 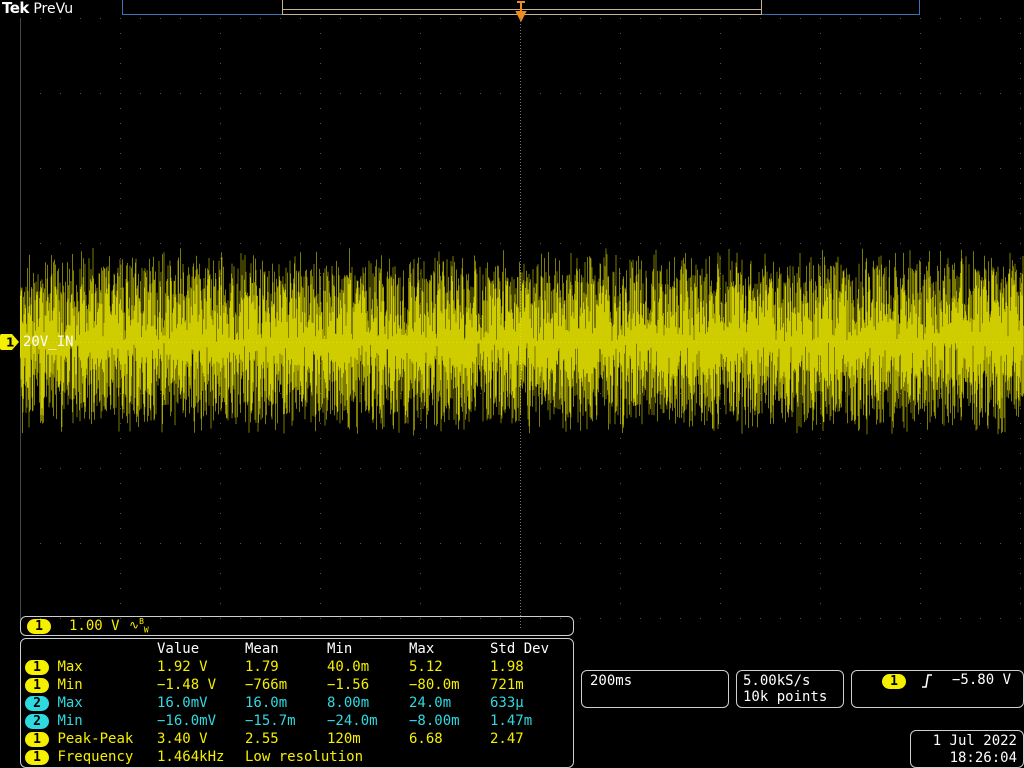 I want to click on meas-mean: −766m, so click(x=266, y=685).